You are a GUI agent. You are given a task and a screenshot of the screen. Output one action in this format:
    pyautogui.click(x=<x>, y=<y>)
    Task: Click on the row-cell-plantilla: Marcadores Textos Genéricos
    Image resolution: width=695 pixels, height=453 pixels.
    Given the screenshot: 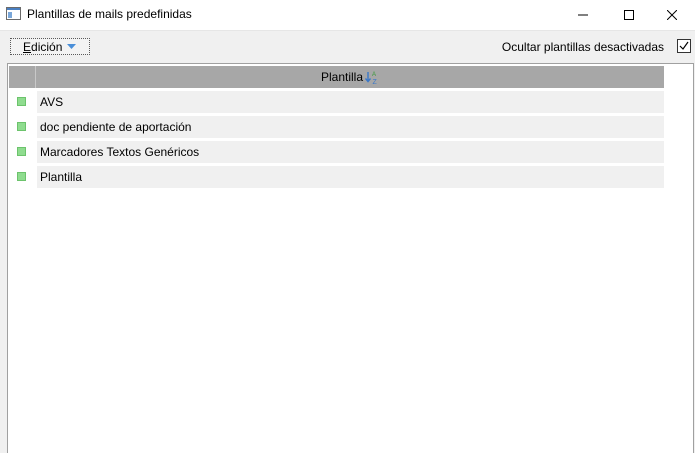 What is the action you would take?
    pyautogui.click(x=350, y=152)
    